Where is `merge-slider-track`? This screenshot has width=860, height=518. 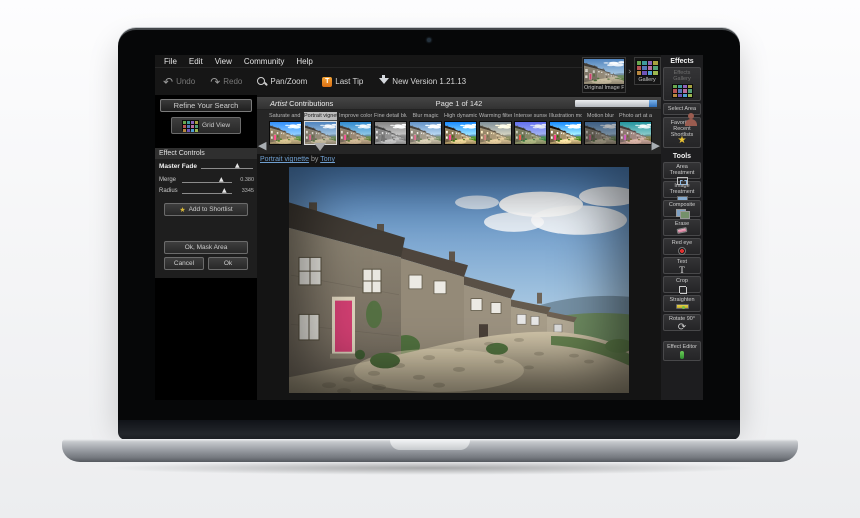
merge-slider-track is located at coordinates (207, 182).